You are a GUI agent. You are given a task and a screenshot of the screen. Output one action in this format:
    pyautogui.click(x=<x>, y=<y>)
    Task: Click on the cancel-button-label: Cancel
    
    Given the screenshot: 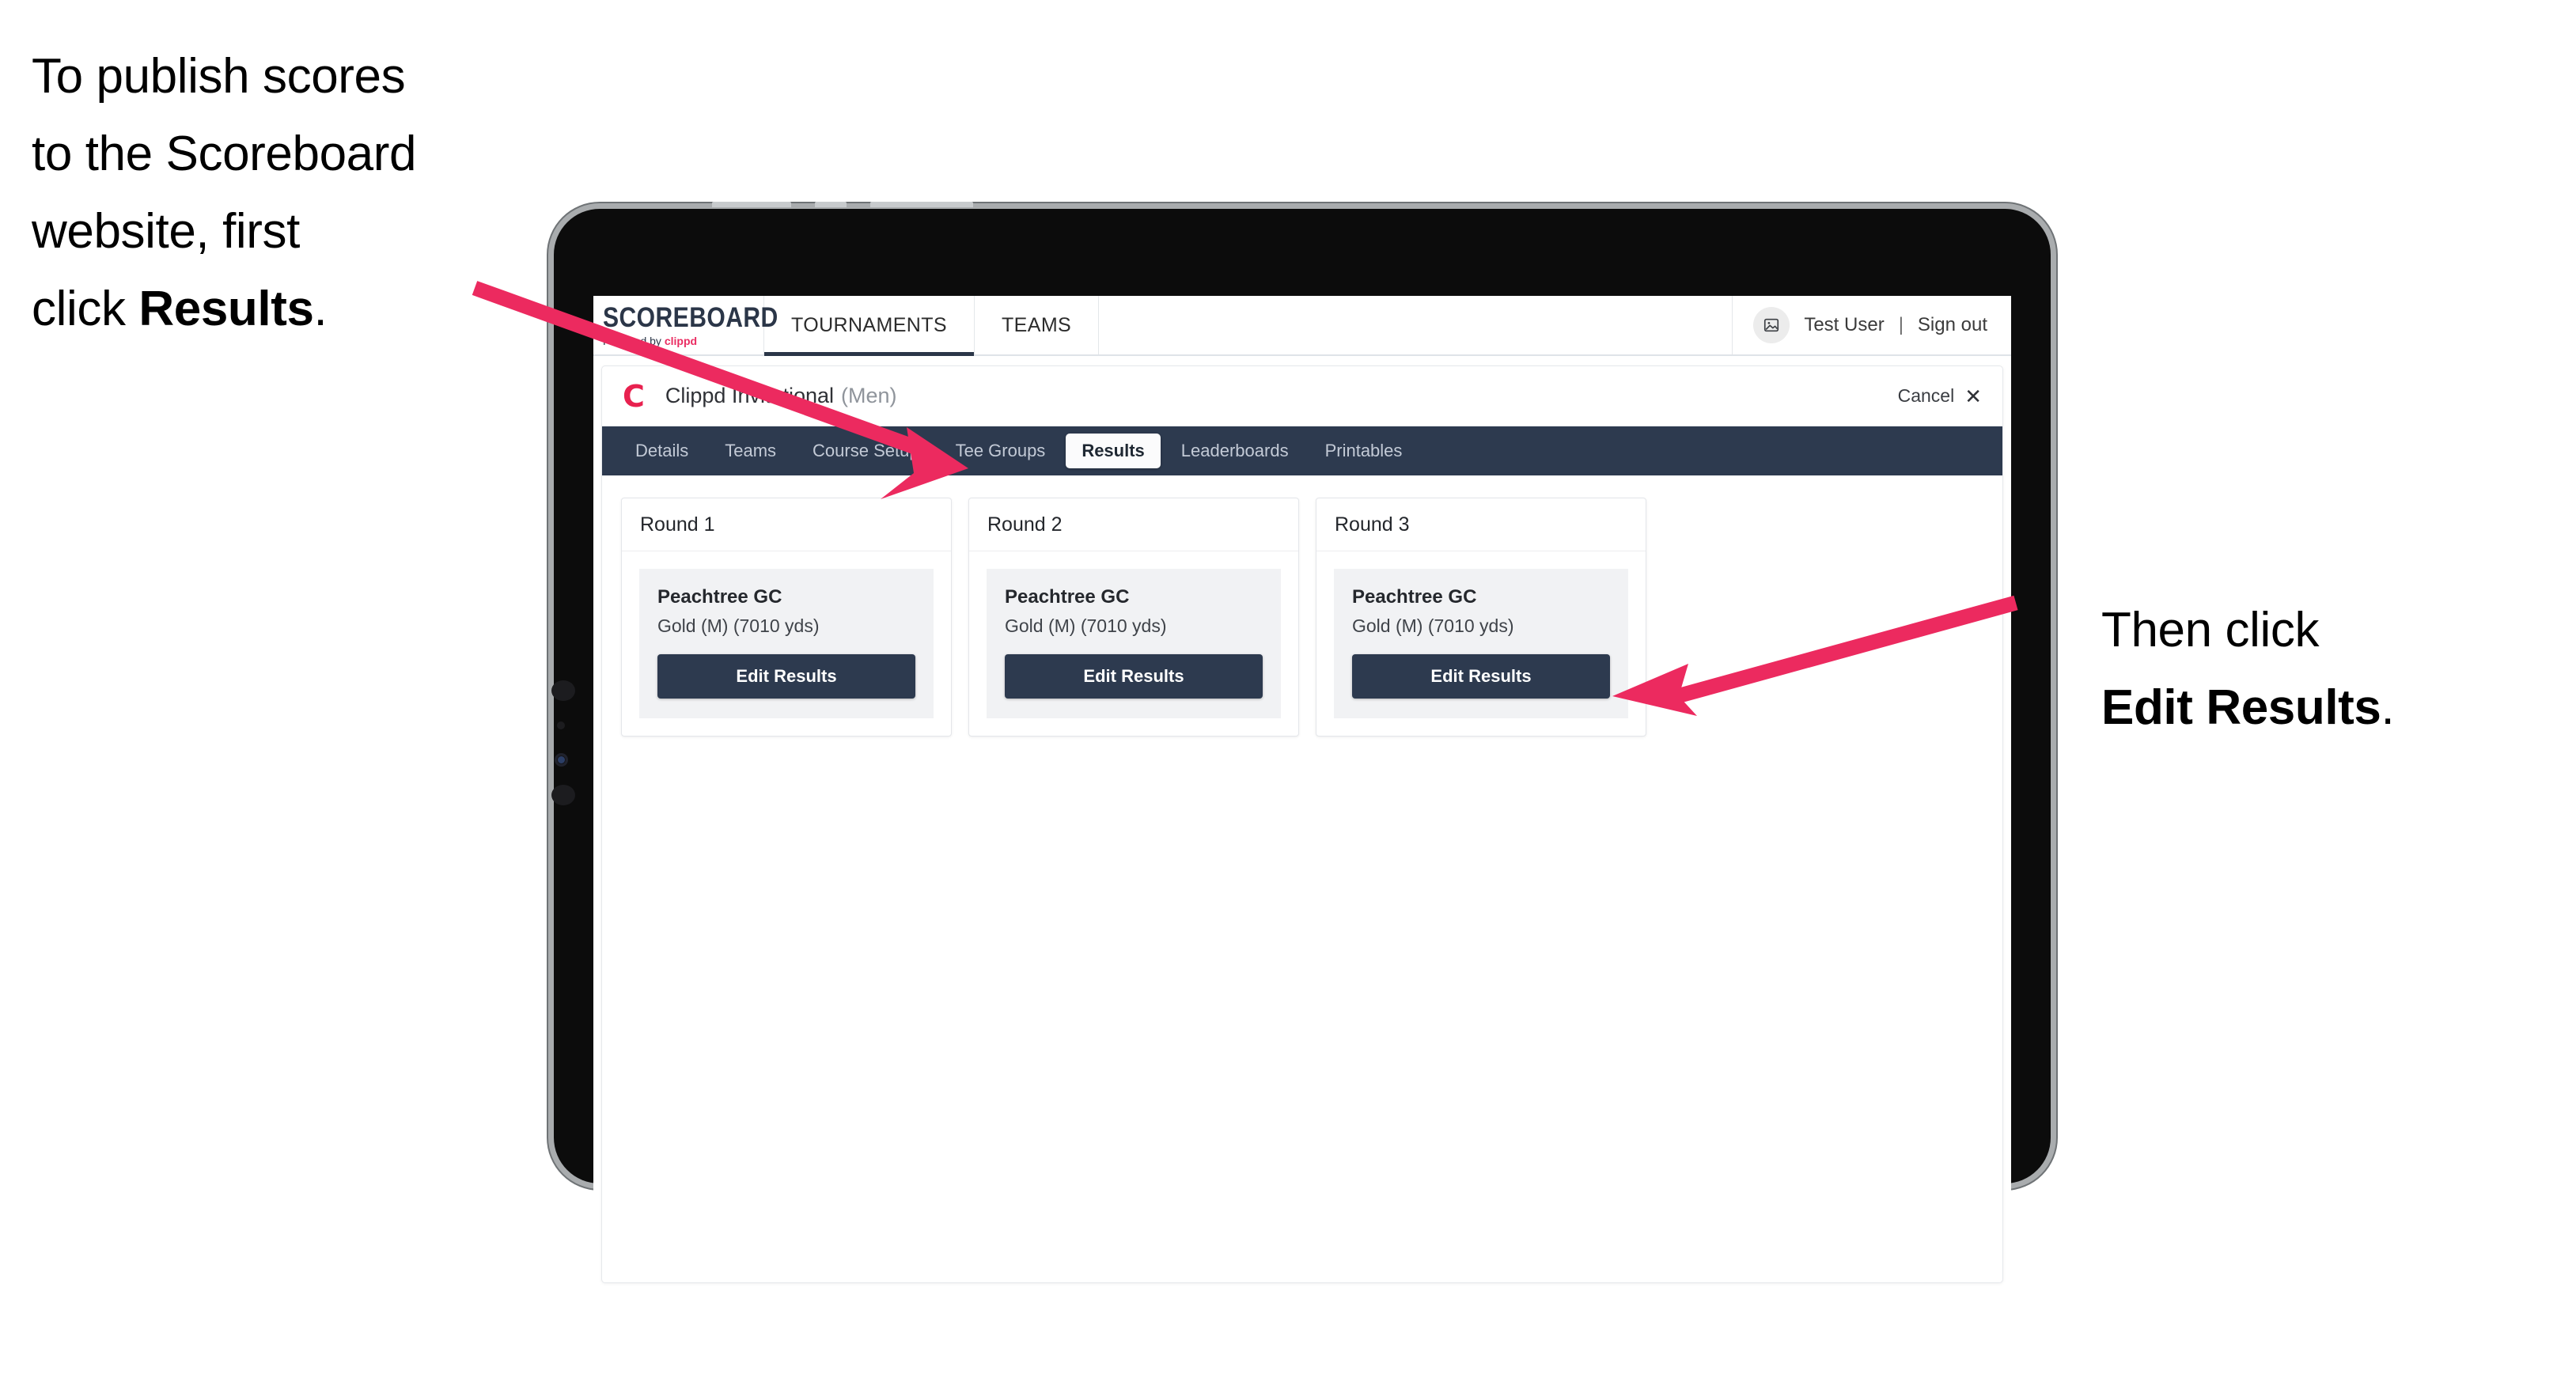 What is the action you would take?
    pyautogui.click(x=1926, y=395)
    